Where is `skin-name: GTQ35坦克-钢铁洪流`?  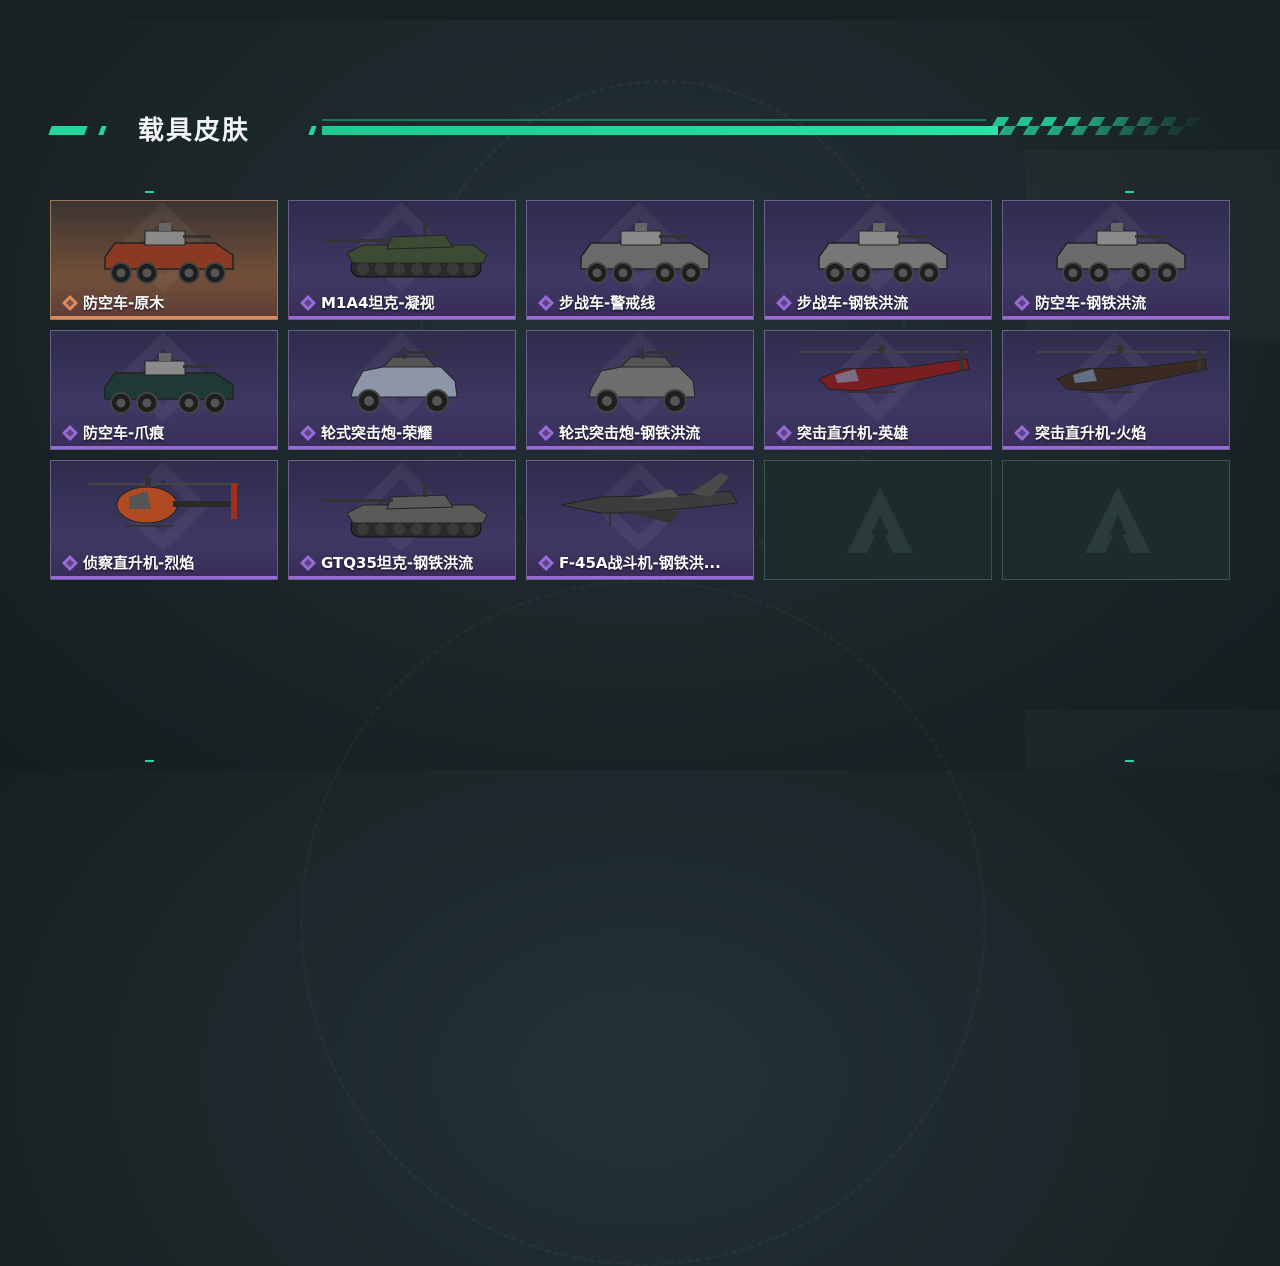 skin-name: GTQ35坦克-钢铁洪流 is located at coordinates (397, 563).